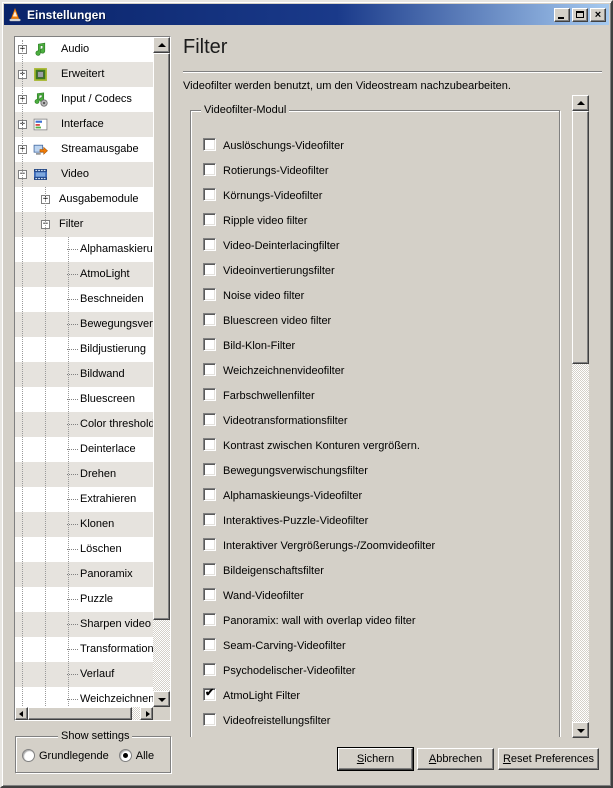 The image size is (613, 788). Describe the element at coordinates (84, 524) in the screenshot. I see `tree-item-klonen: Klonen` at that location.